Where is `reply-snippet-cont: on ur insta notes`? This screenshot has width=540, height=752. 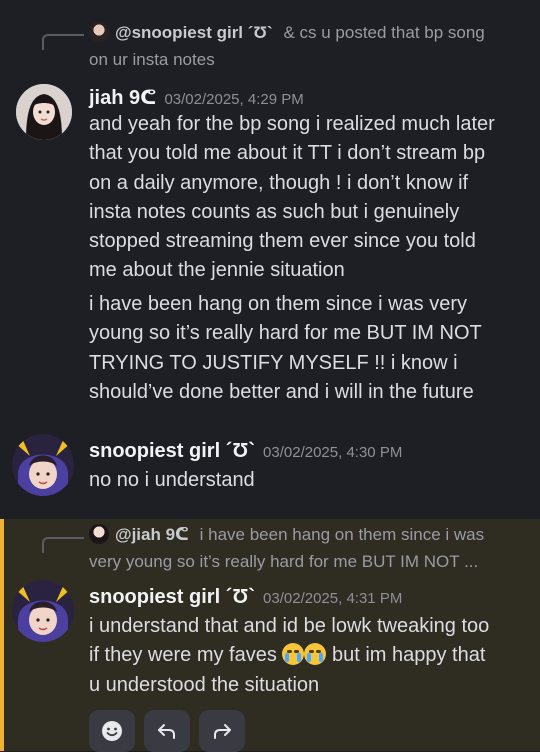 reply-snippet-cont: on ur insta notes is located at coordinates (152, 59).